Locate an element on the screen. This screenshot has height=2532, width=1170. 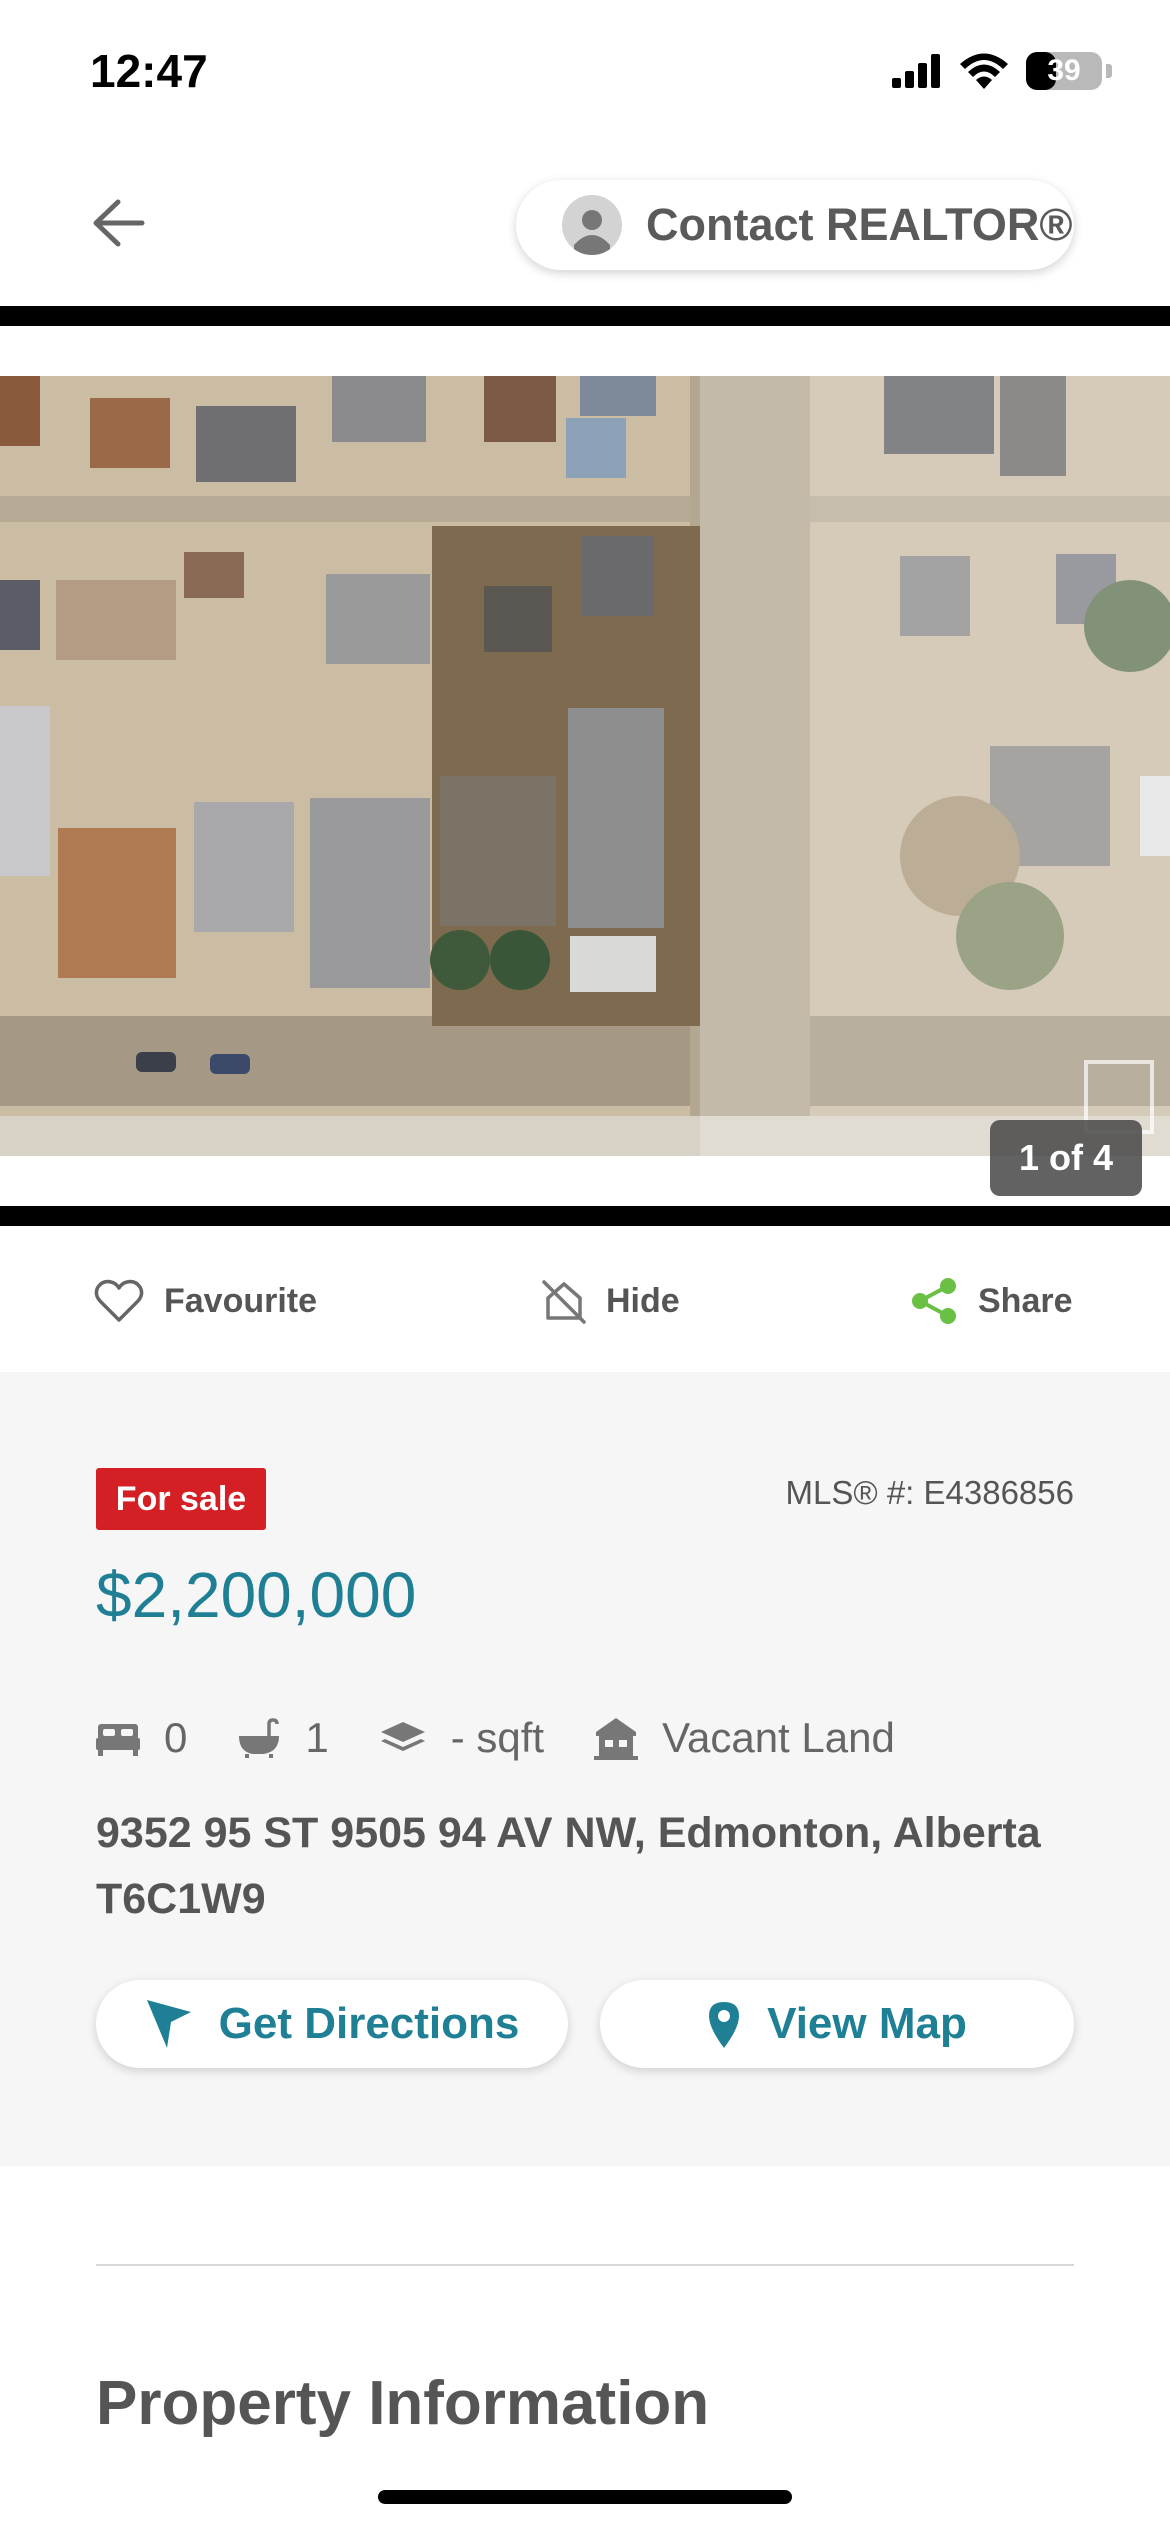
home-indicator is located at coordinates (585, 2497).